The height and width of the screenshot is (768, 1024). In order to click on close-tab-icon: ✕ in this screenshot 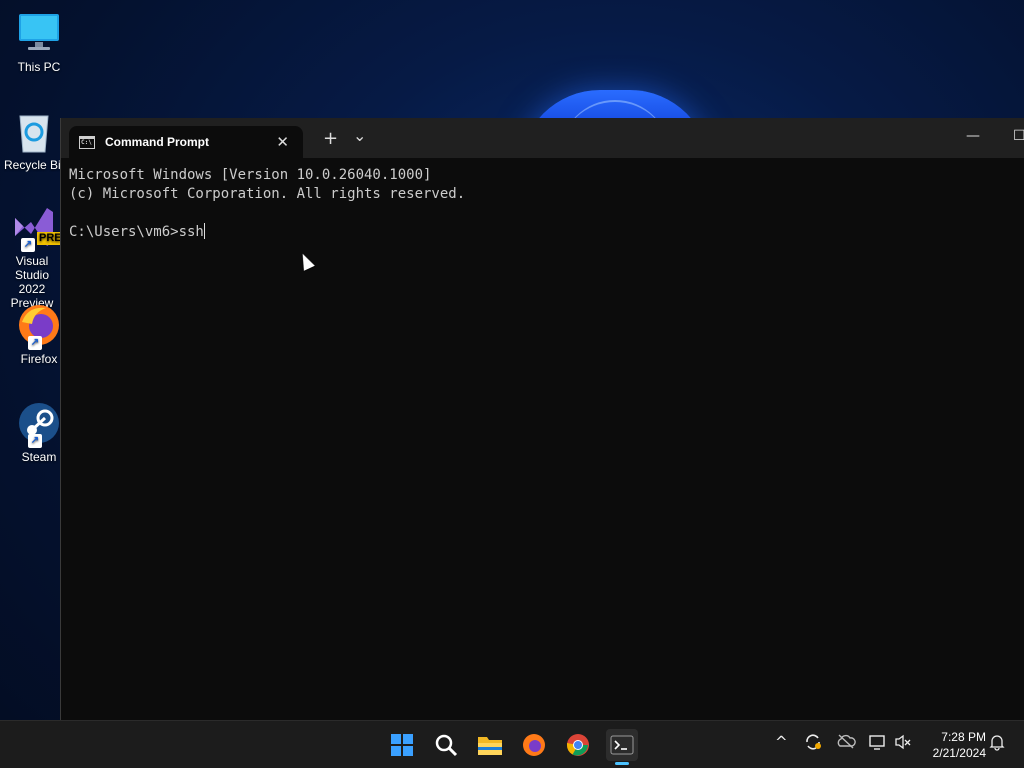, I will do `click(282, 142)`.